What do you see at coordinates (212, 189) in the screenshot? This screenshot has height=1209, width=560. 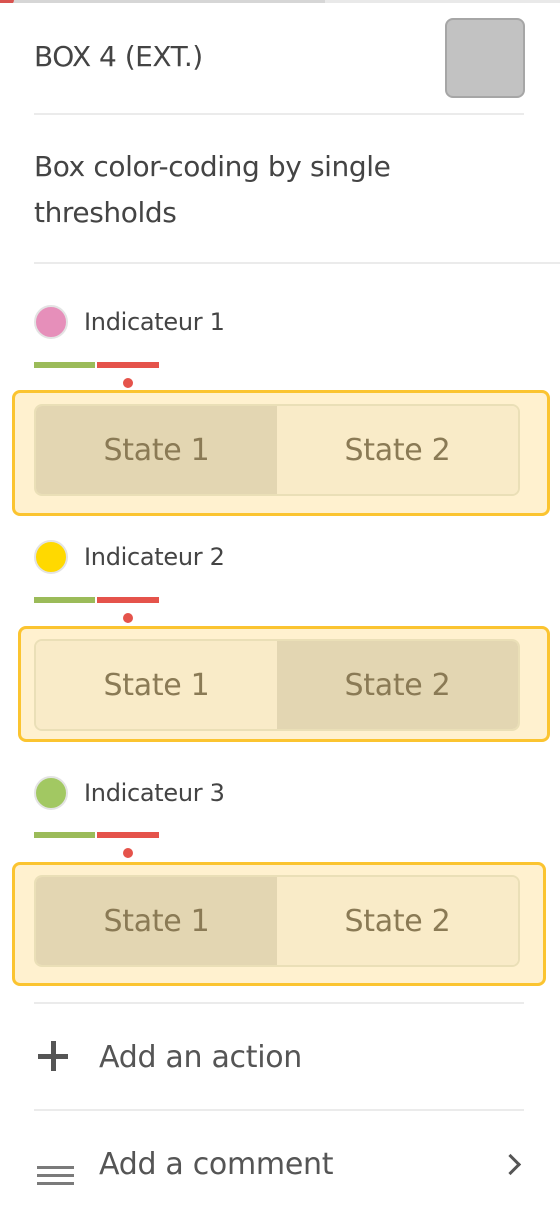 I see `box-description: Box color-coding by single thresholds` at bounding box center [212, 189].